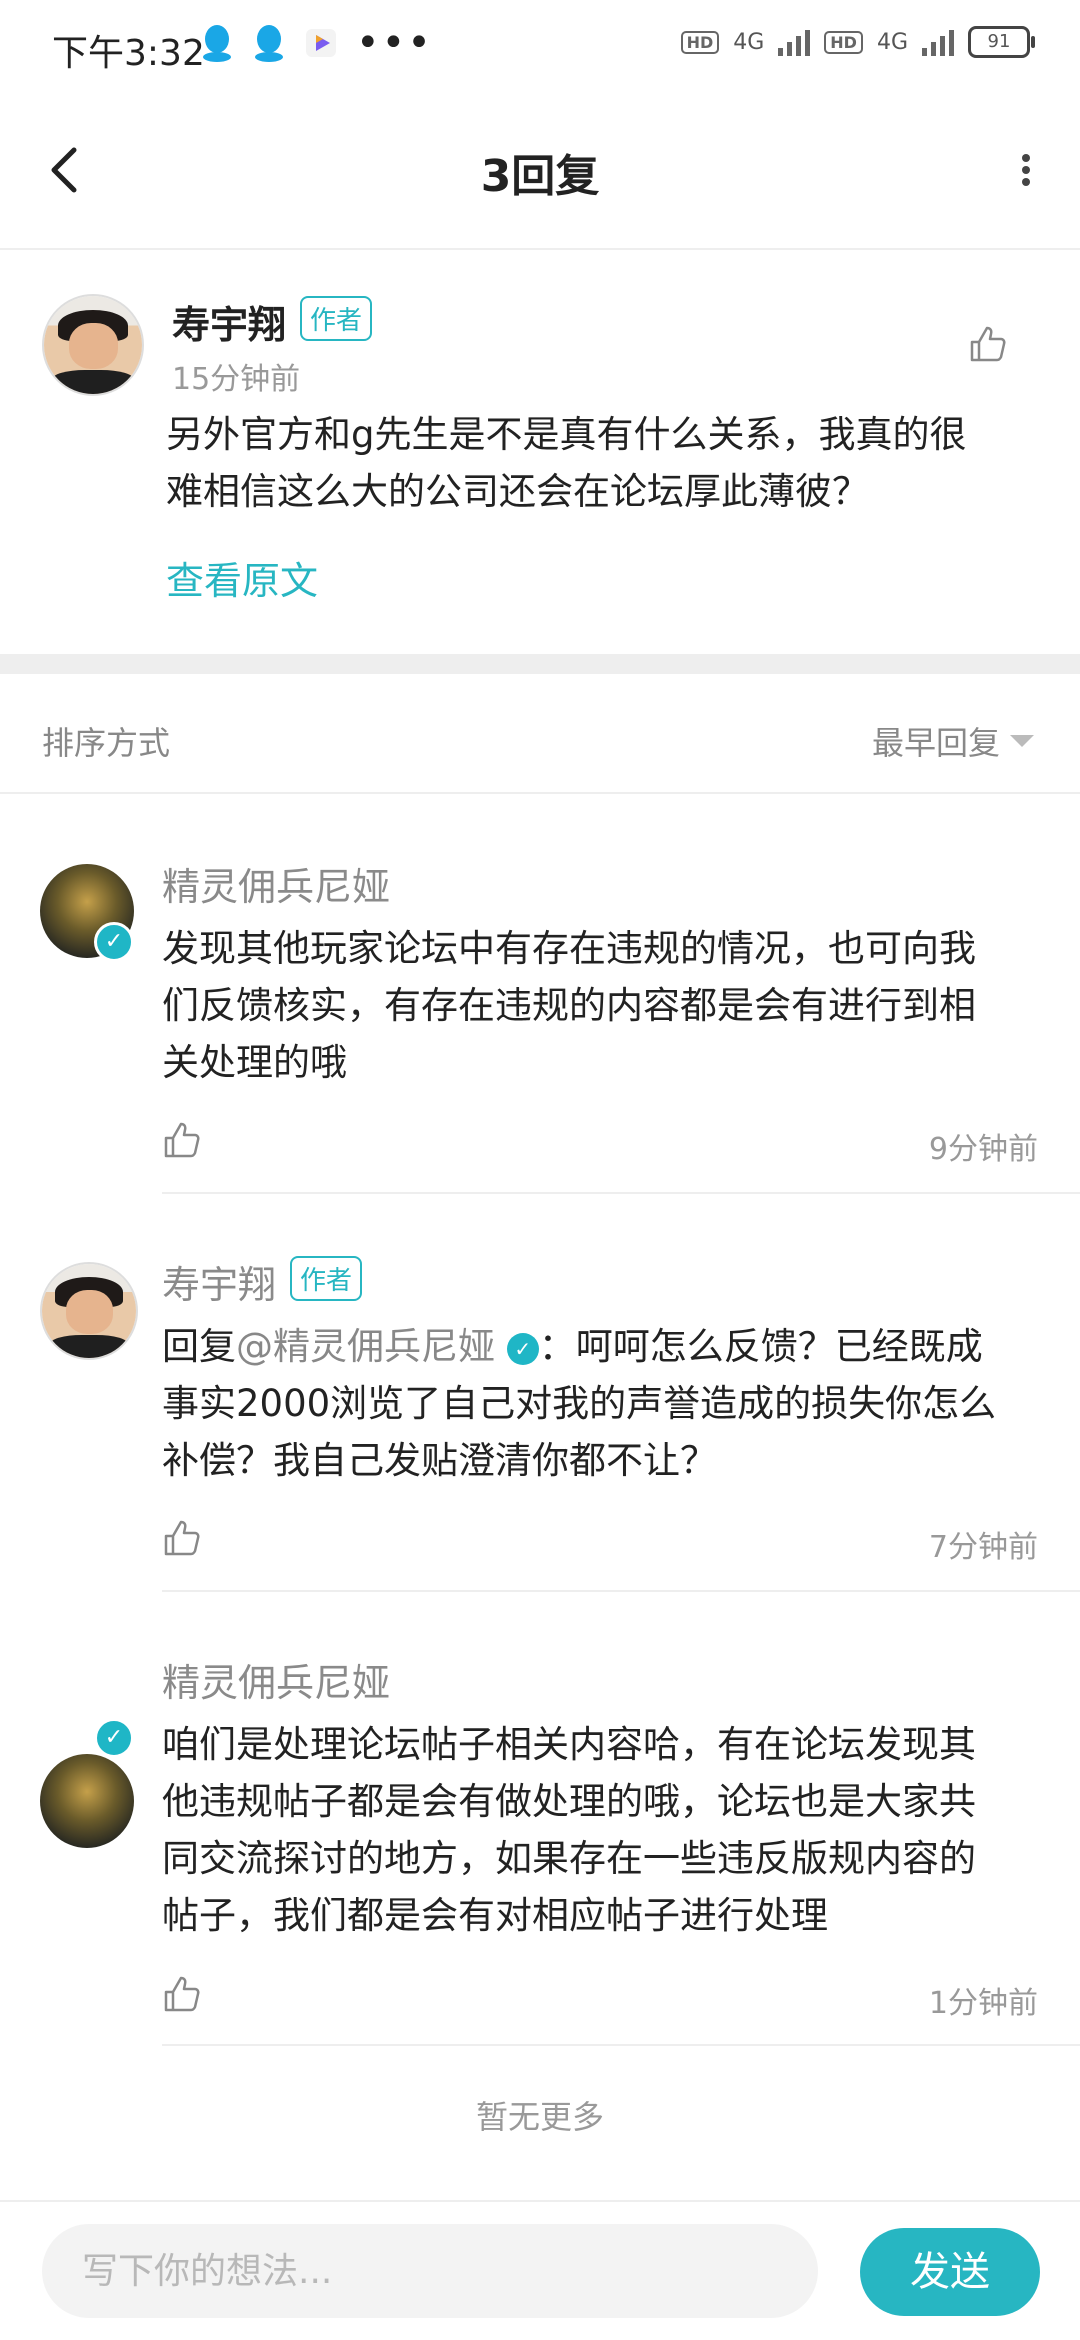  I want to click on reply-line: 关处理的哦, so click(254, 1062).